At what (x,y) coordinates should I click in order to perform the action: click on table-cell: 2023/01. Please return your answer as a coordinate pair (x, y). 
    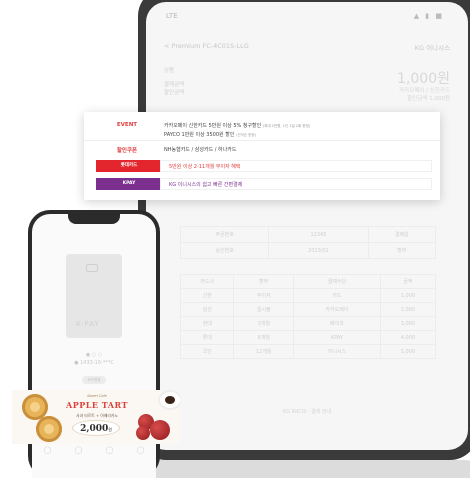
    Looking at the image, I should click on (318, 250).